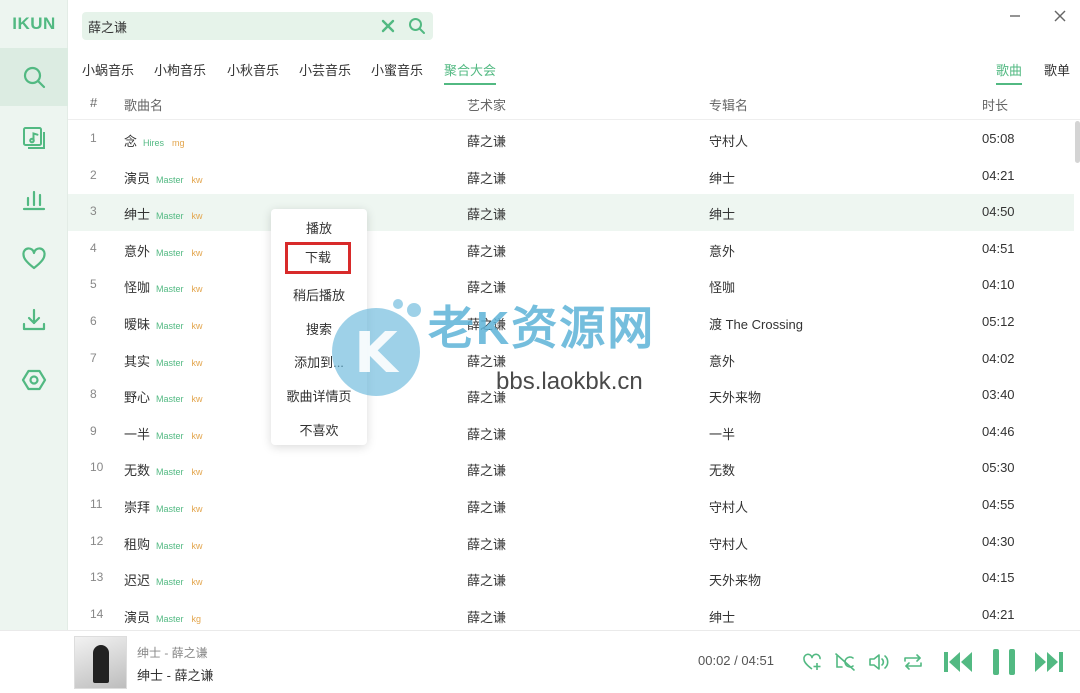  Describe the element at coordinates (571, 285) in the screenshot. I see `table-row: 5 怪咖 Master kw 薛之谦 怪咖 04:10` at that location.